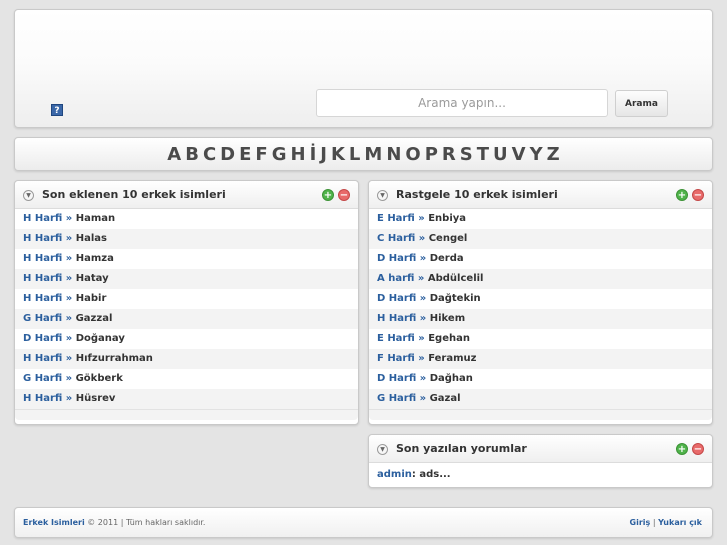  I want to click on site-link: Erkek Isimleri, so click(54, 522).